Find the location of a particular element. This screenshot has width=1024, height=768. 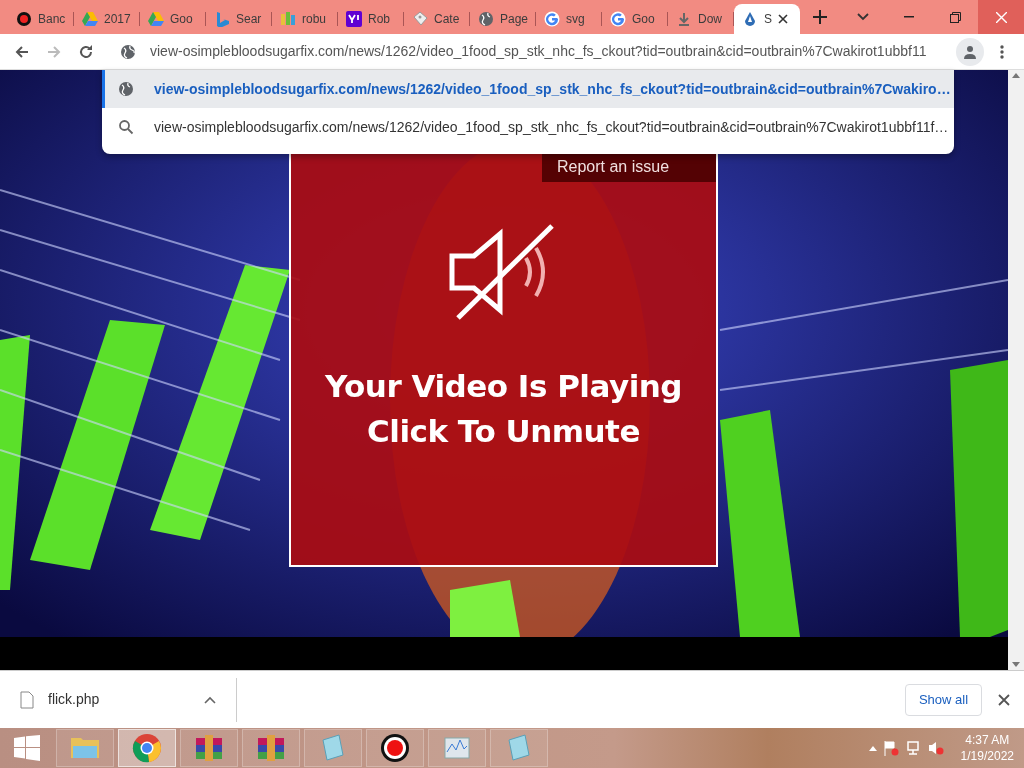

address-field: view-osimplebloodsugarfix.com/news/1262/video_1food_sp_stk_nhc_fs_ckout?tid=outbrain&cid=outbrain%7Cwakirot1ubbf11 is located at coordinates (543, 51).